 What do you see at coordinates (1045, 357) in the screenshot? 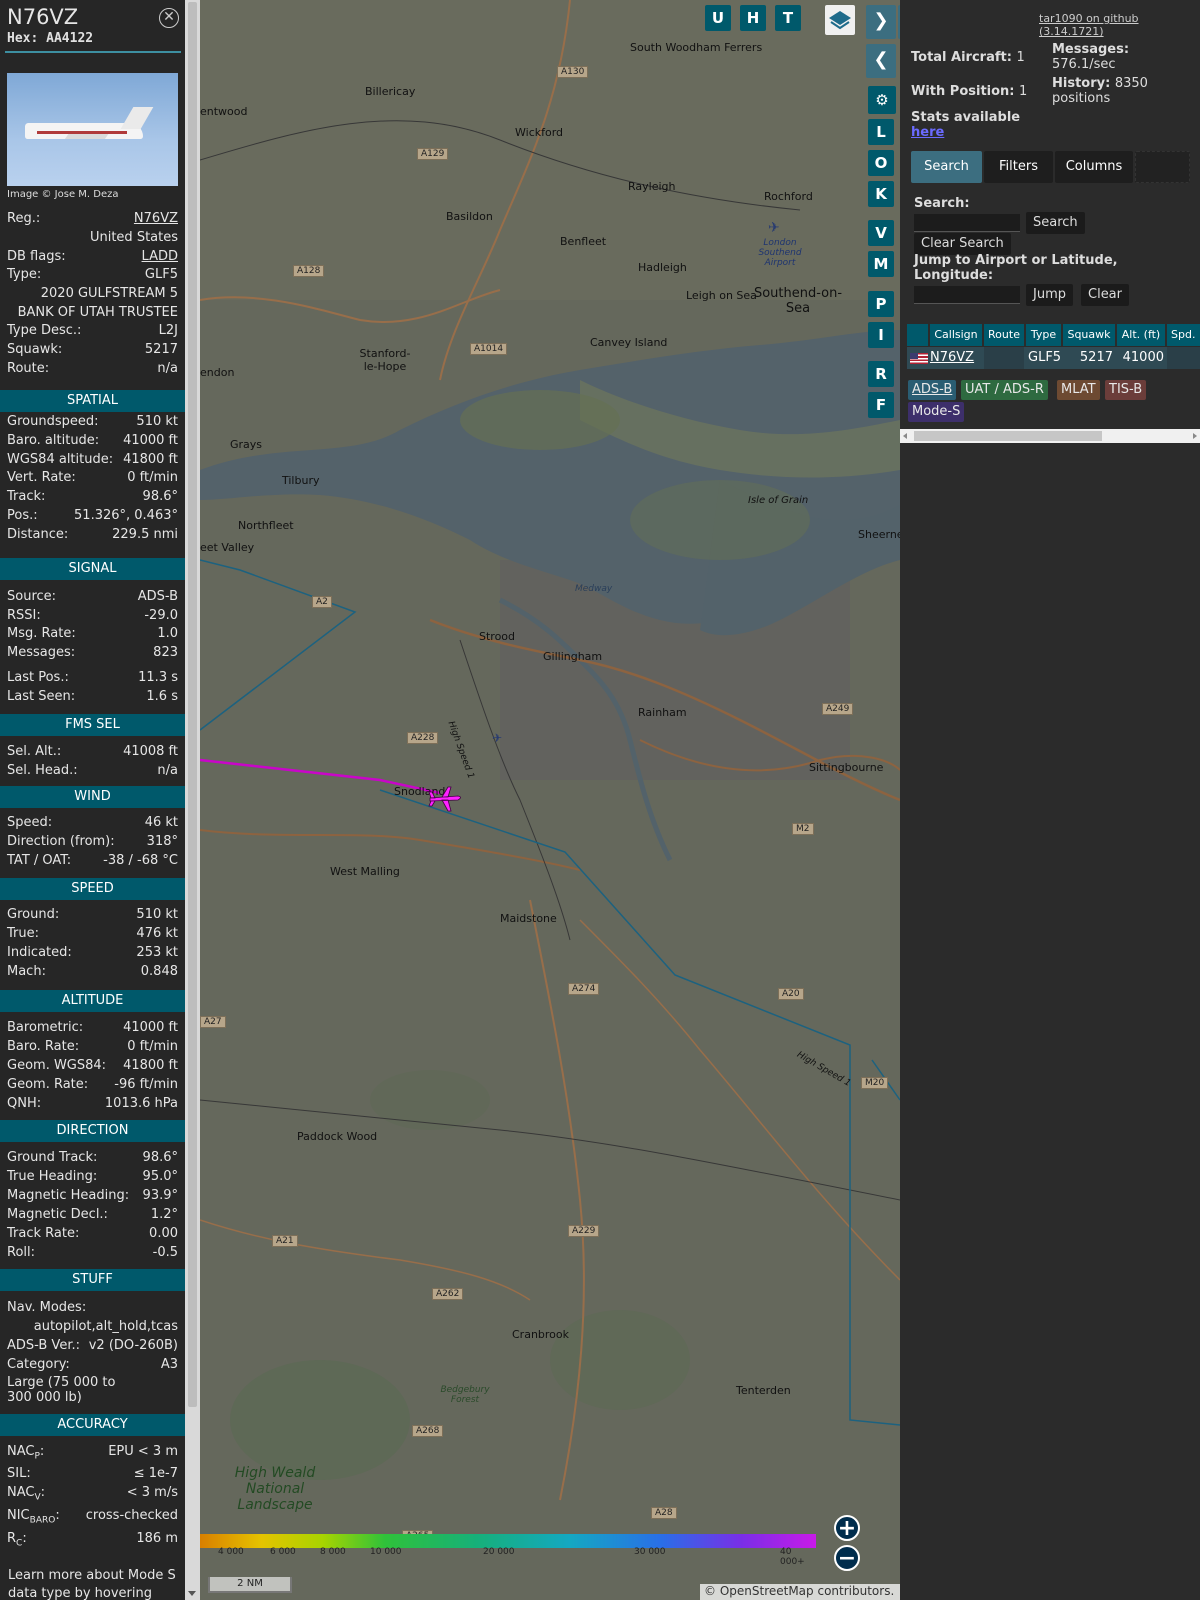
I see `row-type: GLF5` at bounding box center [1045, 357].